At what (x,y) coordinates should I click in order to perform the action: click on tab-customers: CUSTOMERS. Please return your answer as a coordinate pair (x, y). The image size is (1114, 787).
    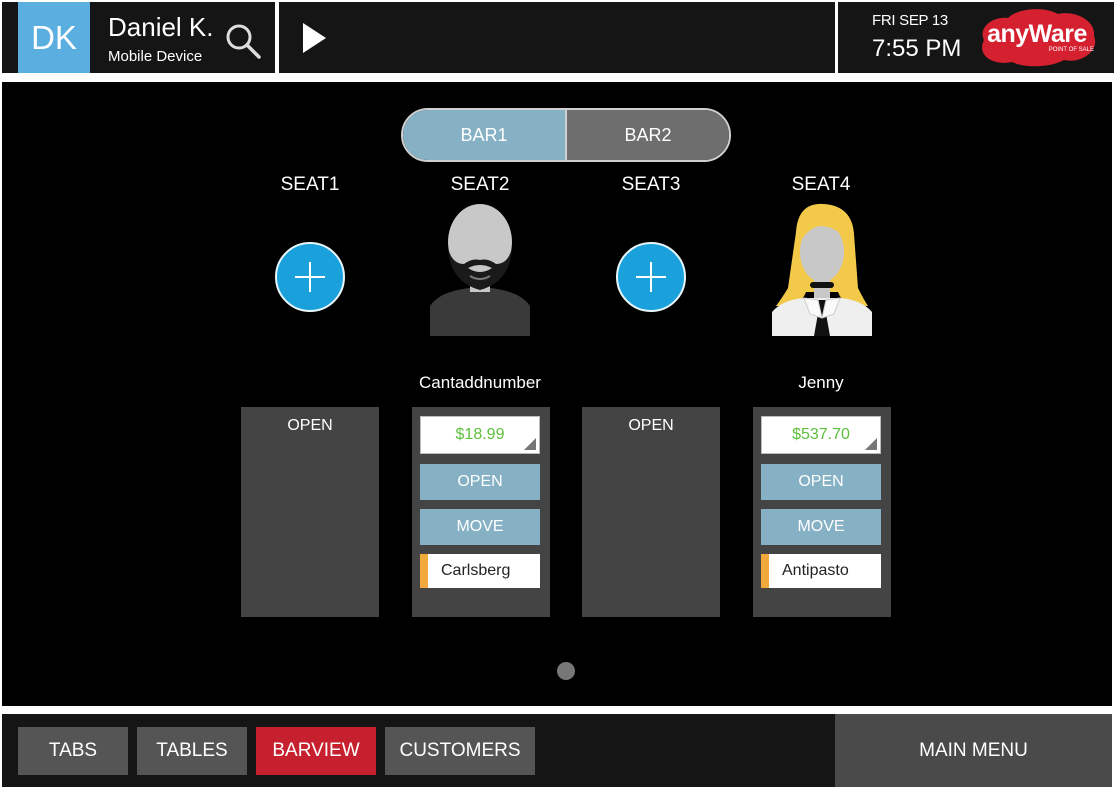
    Looking at the image, I should click on (460, 751).